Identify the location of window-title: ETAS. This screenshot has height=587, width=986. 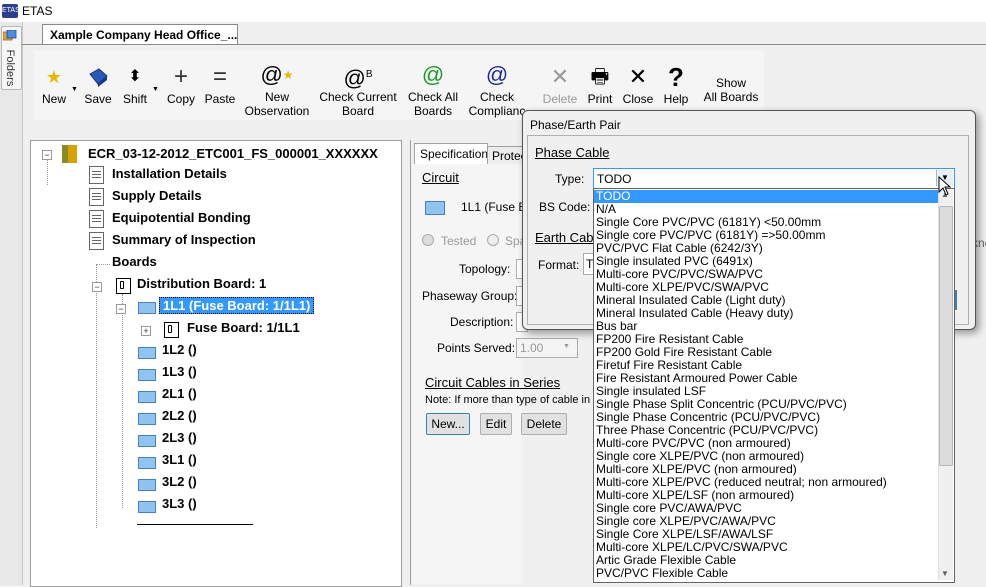
(37, 11).